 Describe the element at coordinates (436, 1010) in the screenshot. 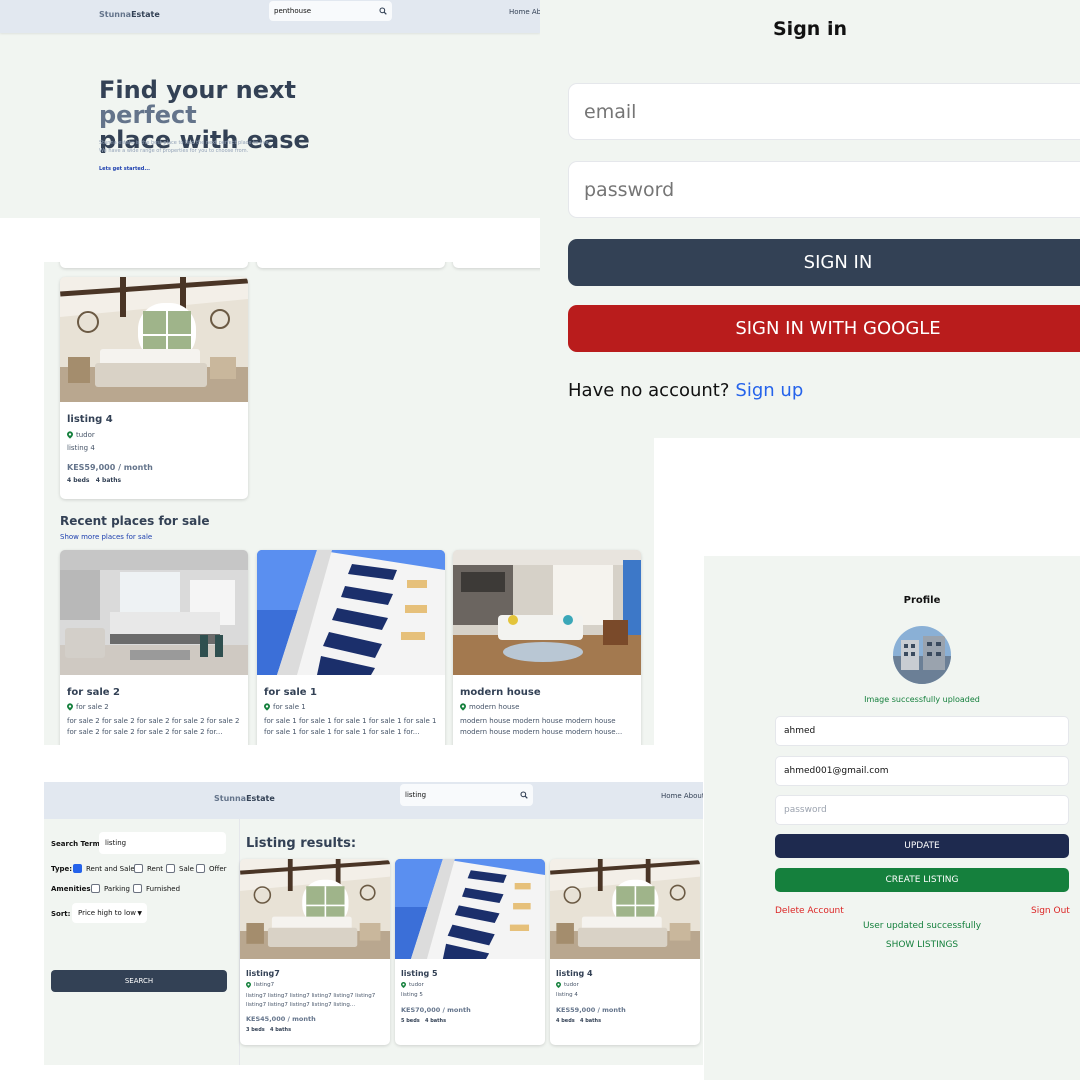

I see `listing-price: KES70,000 / month` at that location.